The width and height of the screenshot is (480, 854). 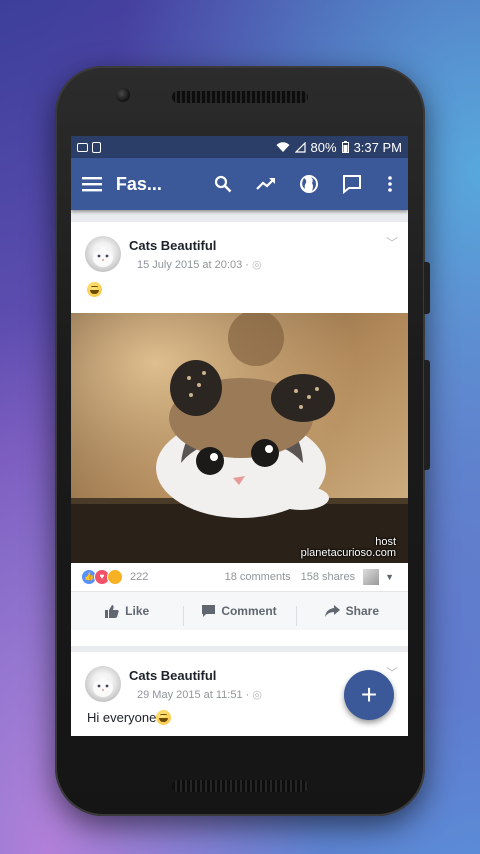 I want to click on trending-icon, so click(x=265, y=184).